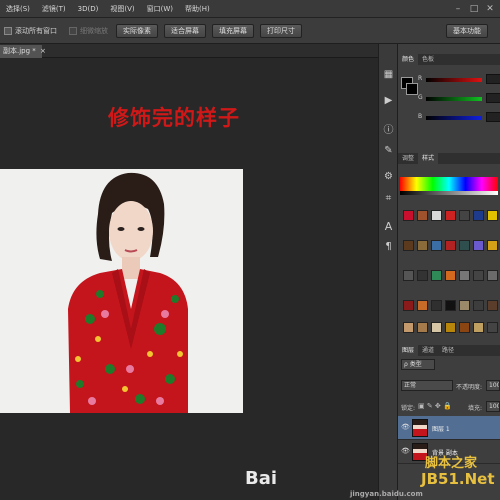 This screenshot has height=500, width=500. What do you see at coordinates (449, 59) in the screenshot?
I see `color-panel-tabs: 颜色 色板` at bounding box center [449, 59].